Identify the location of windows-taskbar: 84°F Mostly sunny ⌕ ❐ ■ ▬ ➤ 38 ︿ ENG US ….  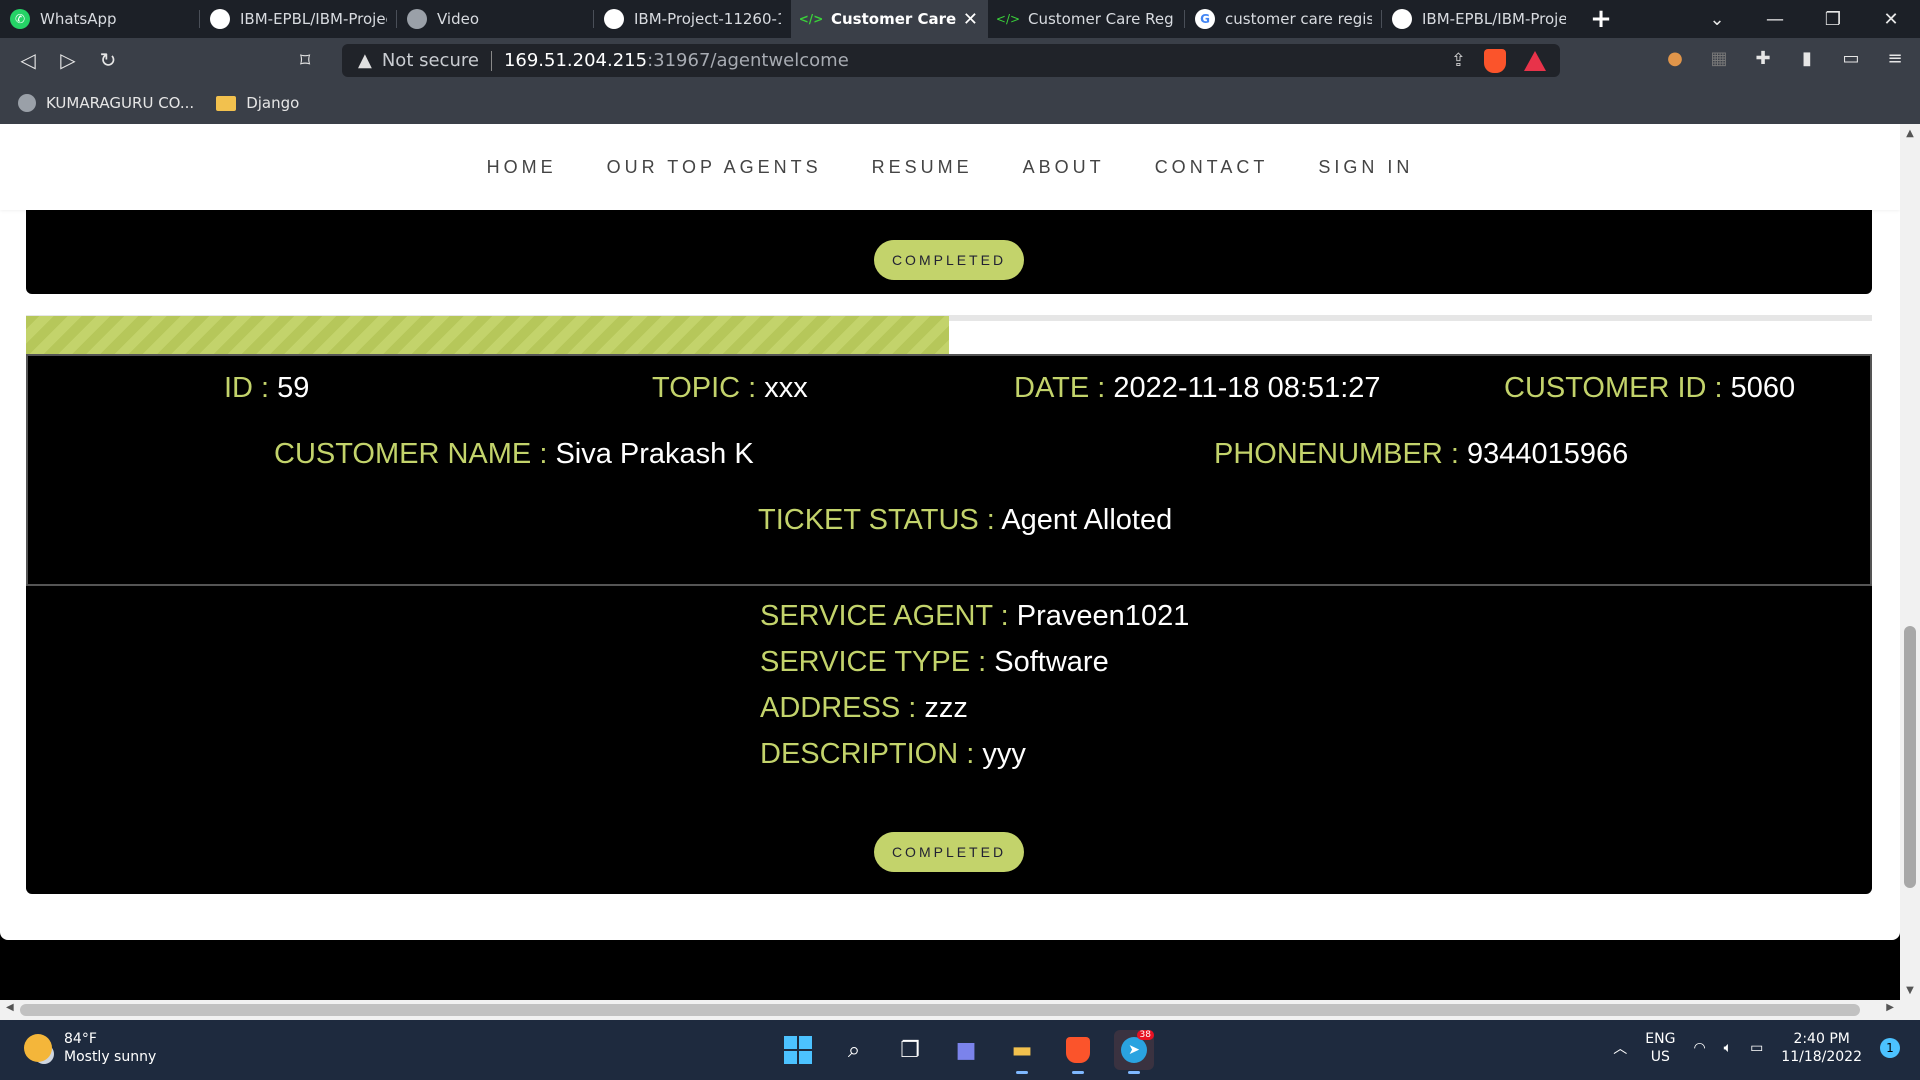
(960, 1050).